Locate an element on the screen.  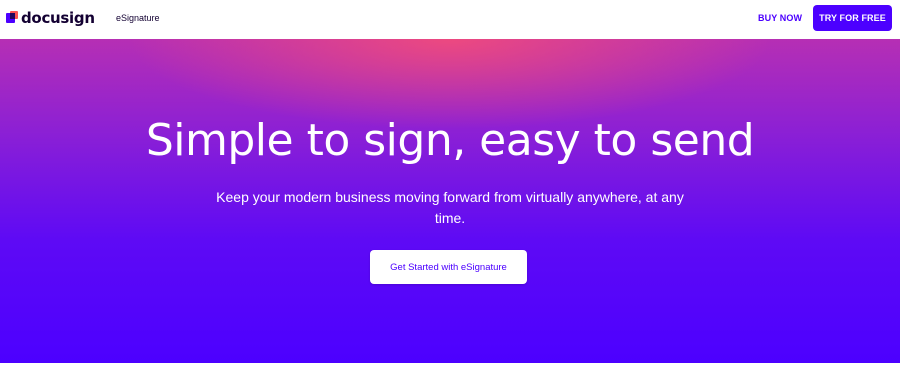
page-bottom-strip is located at coordinates (450, 369).